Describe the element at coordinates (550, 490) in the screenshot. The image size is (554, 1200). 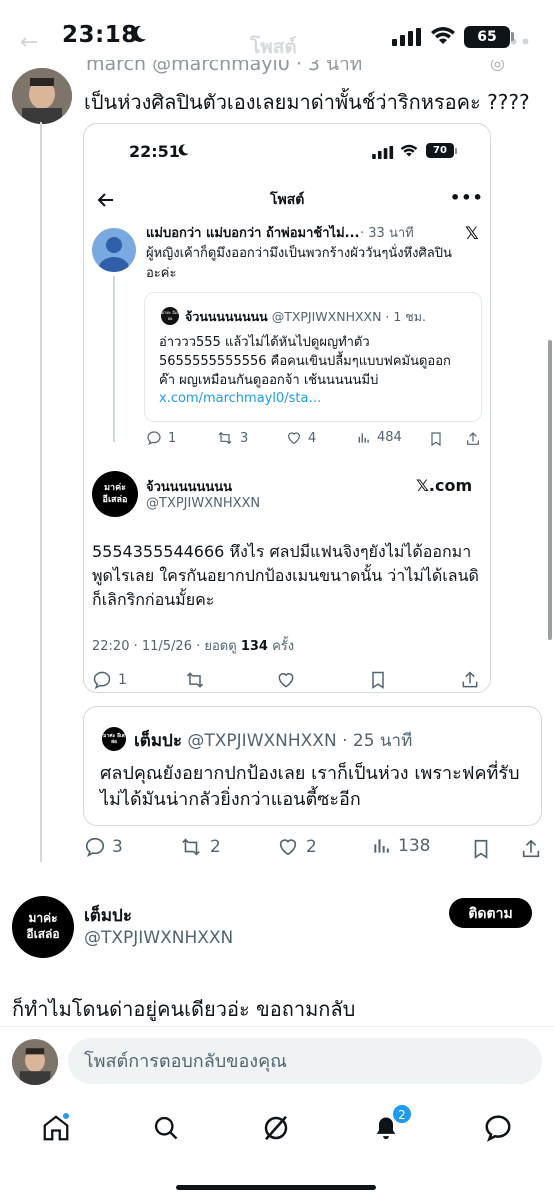
I see `scrollbar` at that location.